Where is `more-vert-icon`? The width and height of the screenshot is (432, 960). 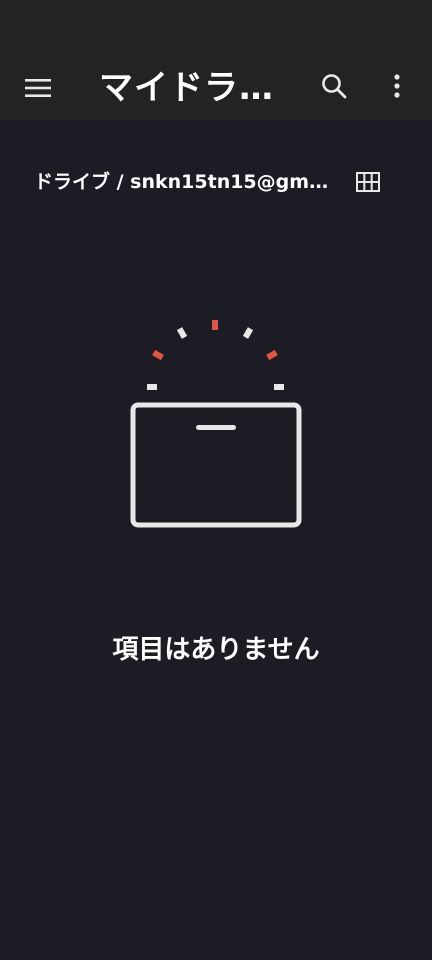
more-vert-icon is located at coordinates (397, 86).